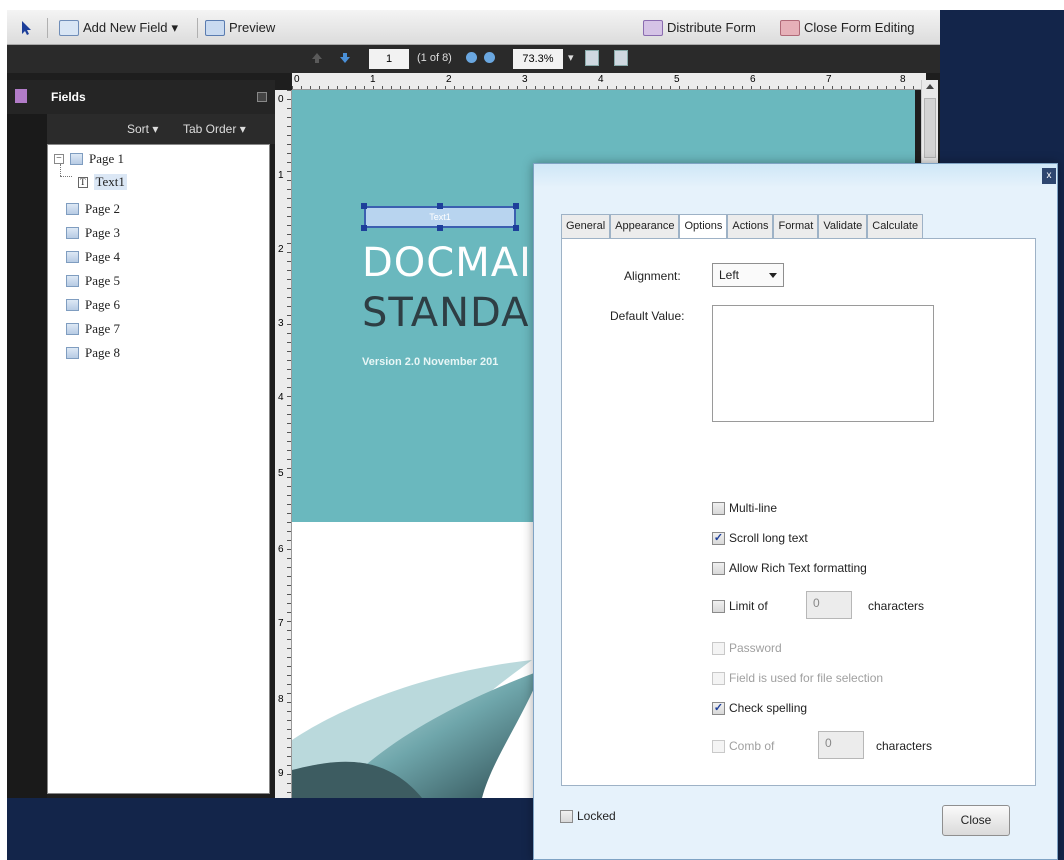 Image resolution: width=1064 pixels, height=860 pixels. What do you see at coordinates (703, 227) in the screenshot?
I see `tab-options: Options` at bounding box center [703, 227].